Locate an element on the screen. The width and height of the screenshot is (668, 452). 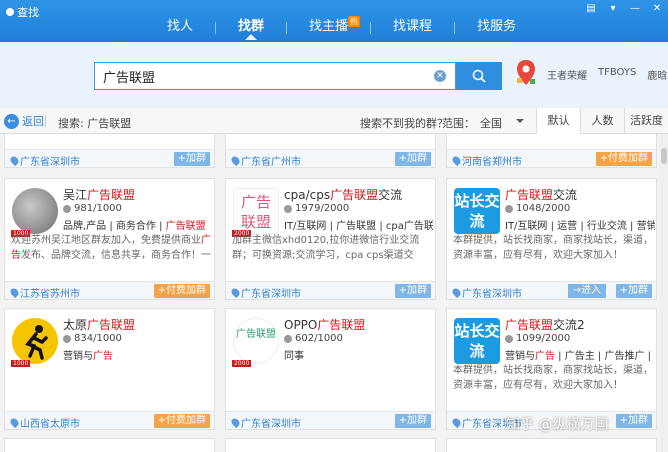
member-count: 981/1000 is located at coordinates (92, 208).